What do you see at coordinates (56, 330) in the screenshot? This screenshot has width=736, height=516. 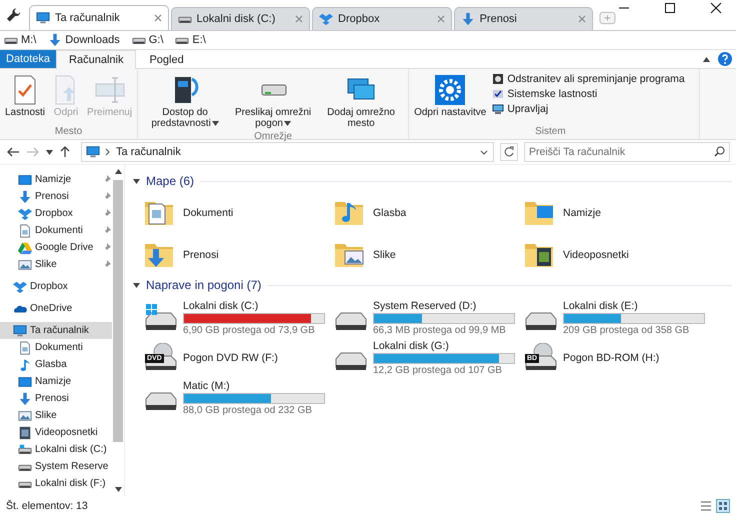 I see `sidebar-item: Ta računalnik` at bounding box center [56, 330].